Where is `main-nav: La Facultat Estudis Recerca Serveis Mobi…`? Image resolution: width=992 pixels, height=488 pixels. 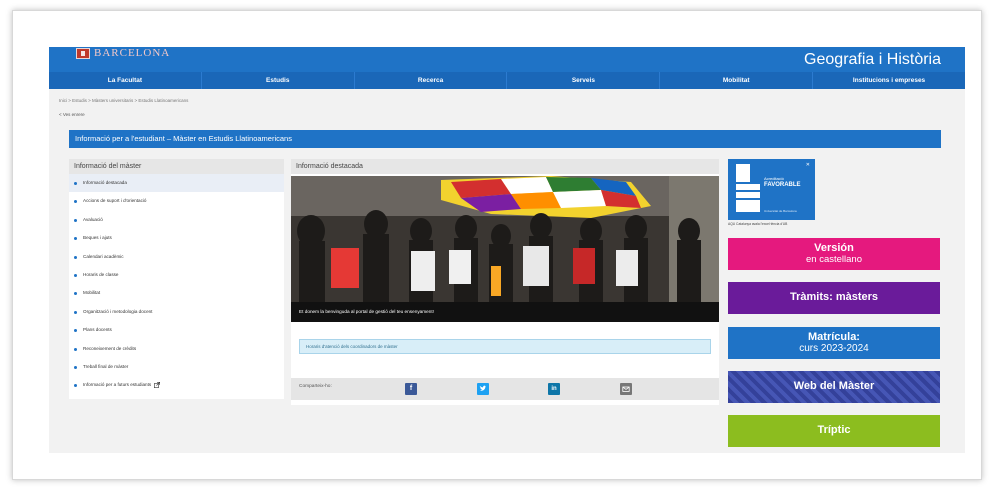 main-nav: La Facultat Estudis Recerca Serveis Mobi… is located at coordinates (507, 80).